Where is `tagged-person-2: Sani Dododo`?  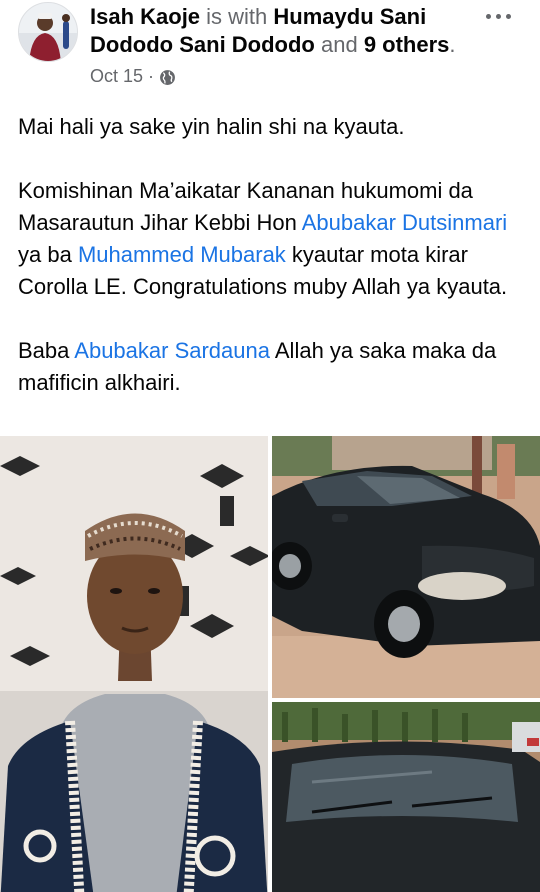
tagged-person-2: Sani Dododo is located at coordinates (247, 44).